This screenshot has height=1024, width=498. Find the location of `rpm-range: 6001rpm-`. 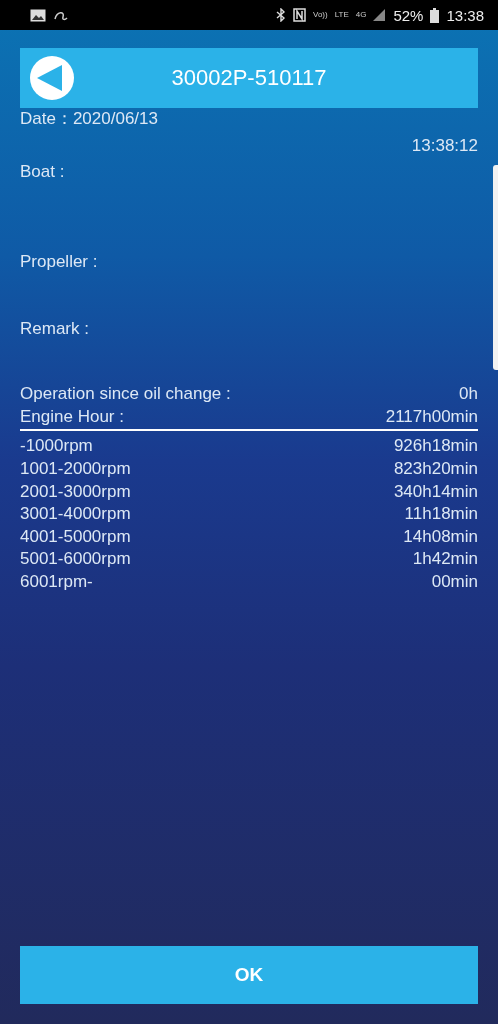

rpm-range: 6001rpm- is located at coordinates (56, 581).